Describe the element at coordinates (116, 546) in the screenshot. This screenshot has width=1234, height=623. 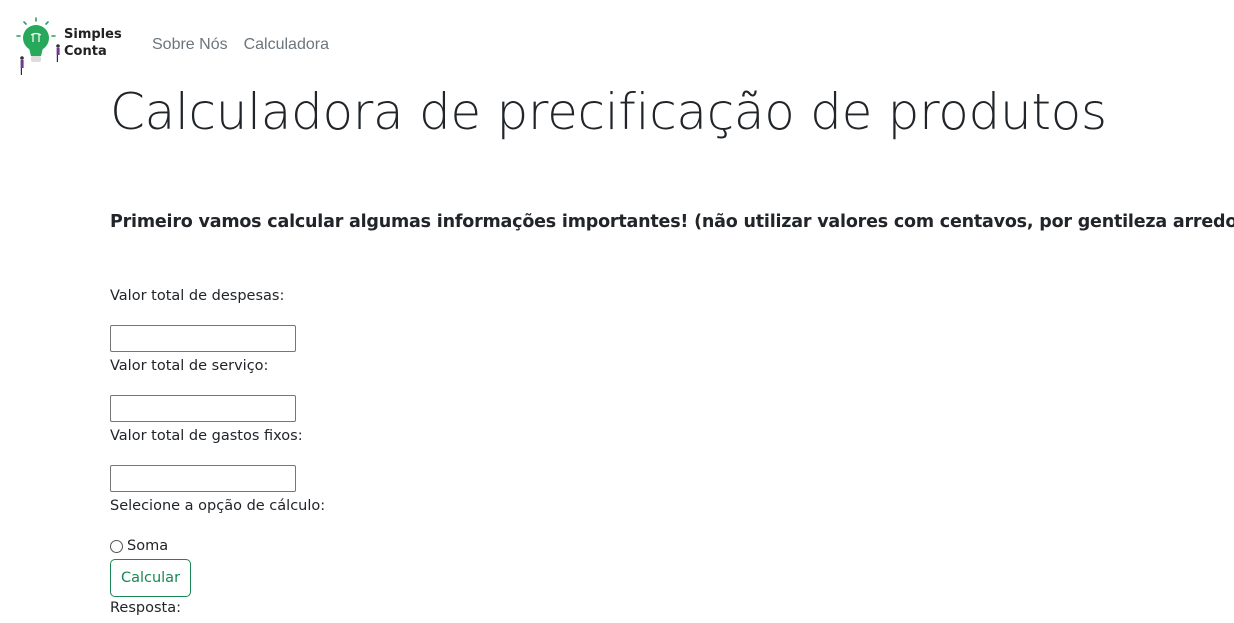
I see `soma-radio` at that location.